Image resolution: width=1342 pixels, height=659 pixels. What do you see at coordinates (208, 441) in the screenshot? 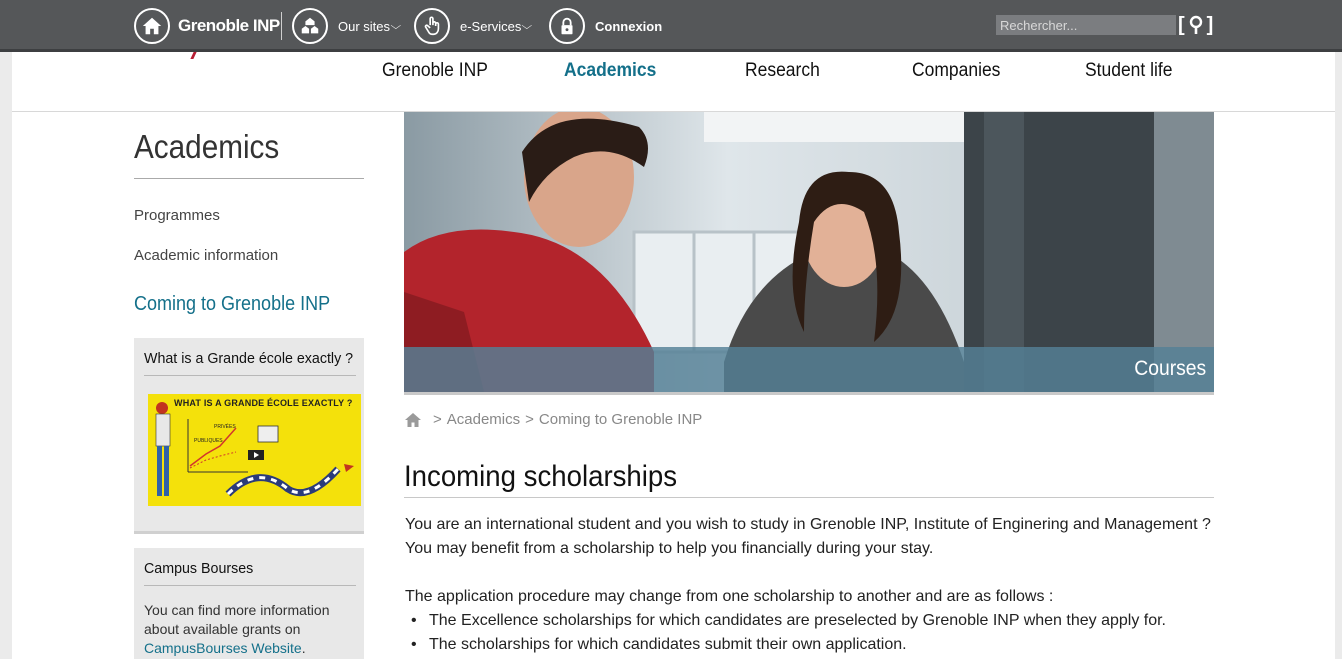
I see `thumbnail-label-publiques: PUBLIQUES` at bounding box center [208, 441].